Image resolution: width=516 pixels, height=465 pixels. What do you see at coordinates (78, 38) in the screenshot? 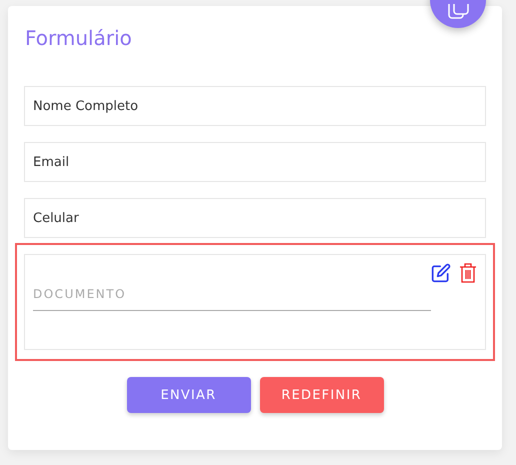
I see `form-title: Formulário` at bounding box center [78, 38].